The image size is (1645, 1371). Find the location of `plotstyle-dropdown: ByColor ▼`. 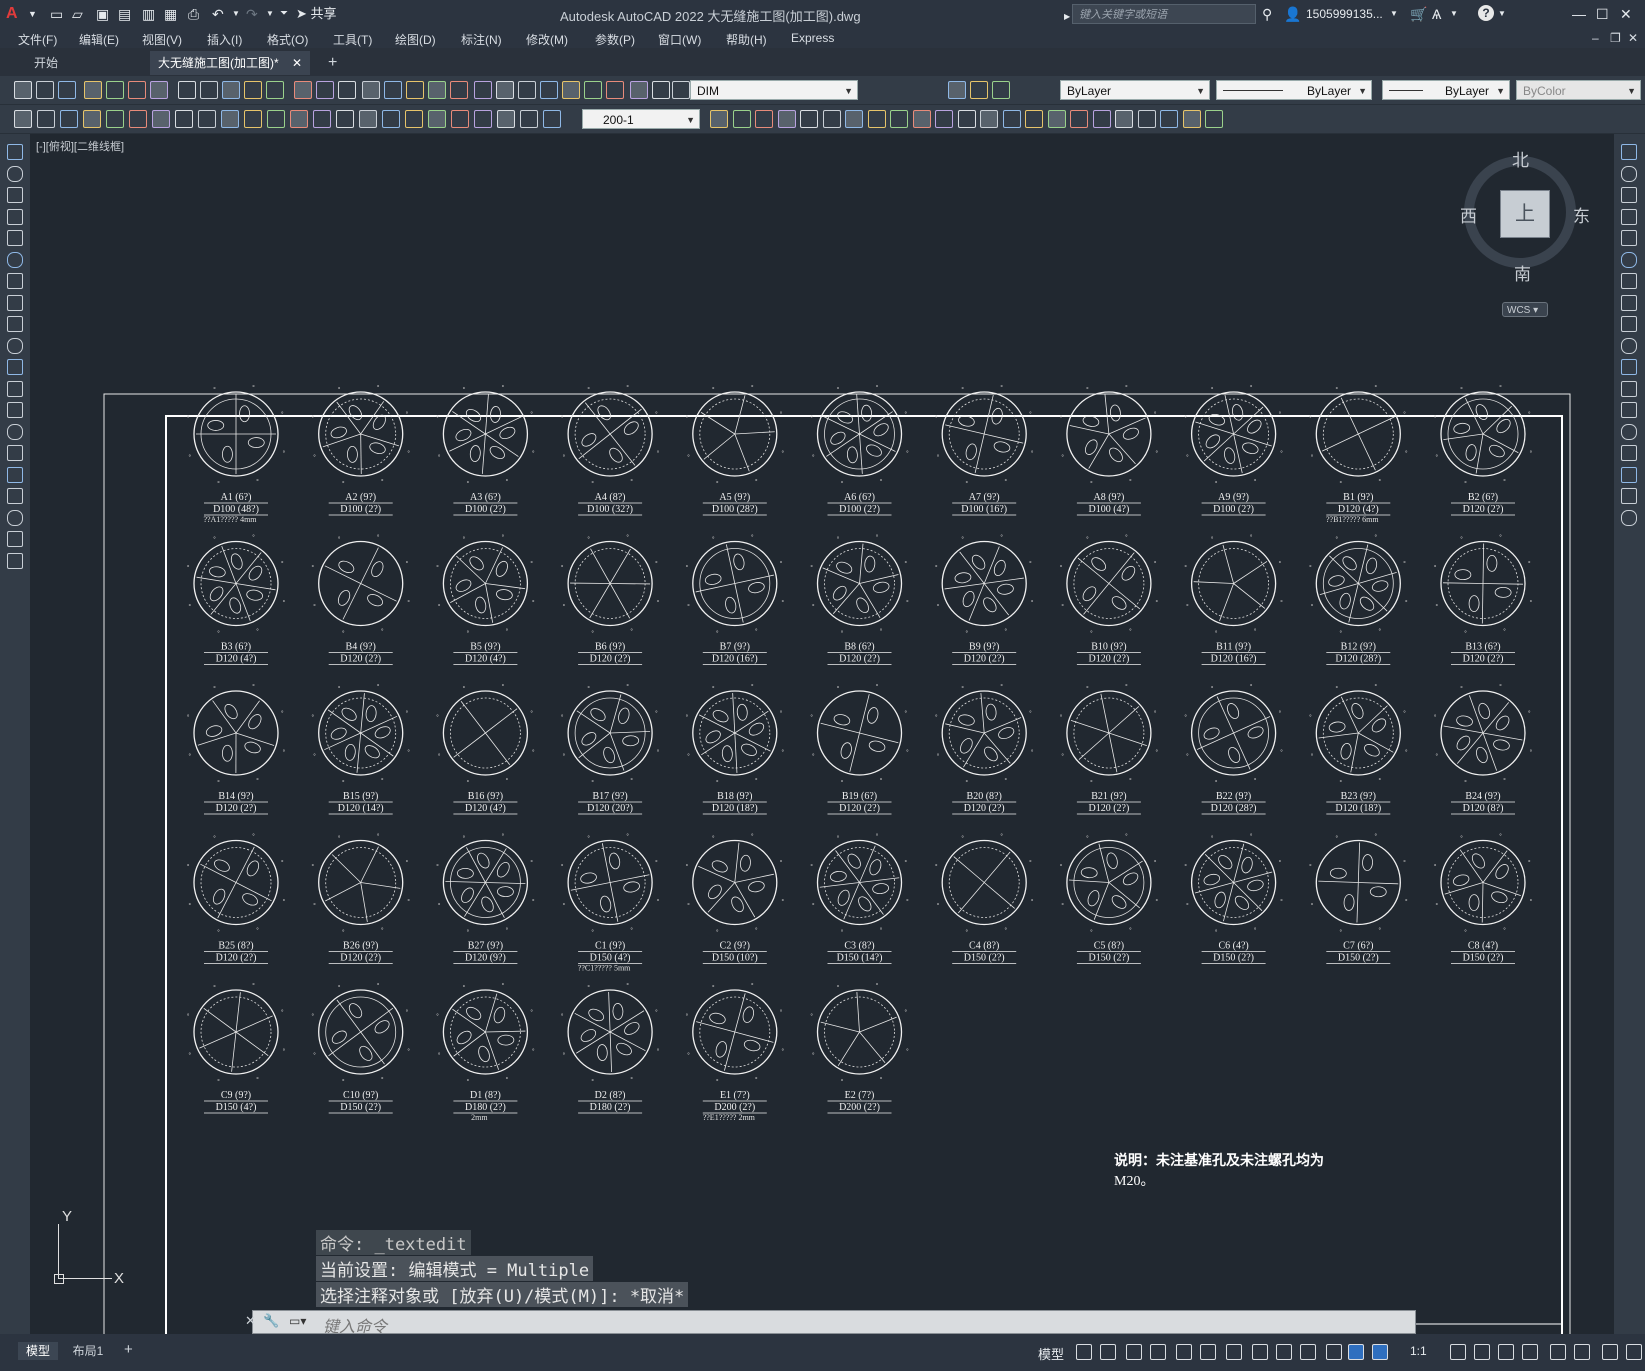

plotstyle-dropdown: ByColor ▼ is located at coordinates (1578, 90).